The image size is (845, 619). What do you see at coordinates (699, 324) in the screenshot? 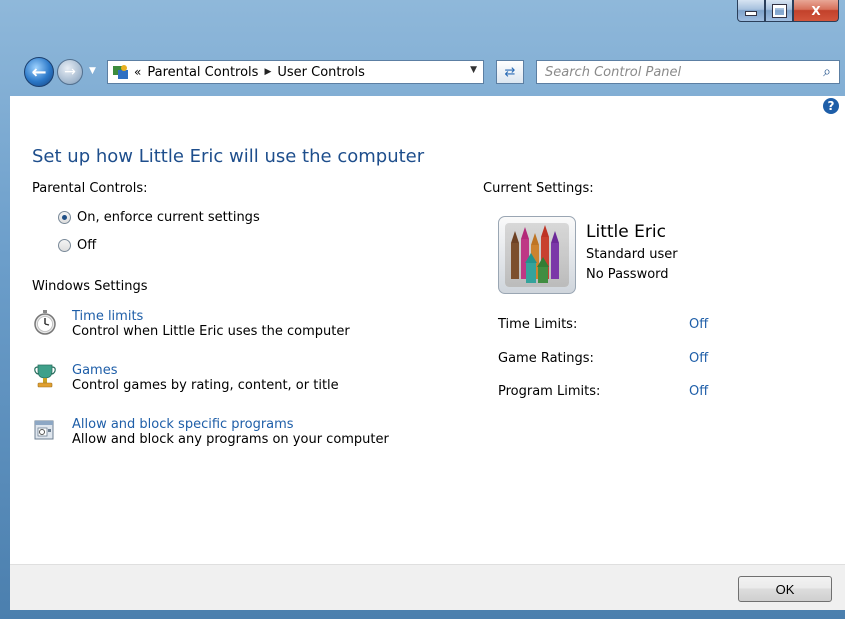
I see `setting-time-limits-value: Off` at bounding box center [699, 324].